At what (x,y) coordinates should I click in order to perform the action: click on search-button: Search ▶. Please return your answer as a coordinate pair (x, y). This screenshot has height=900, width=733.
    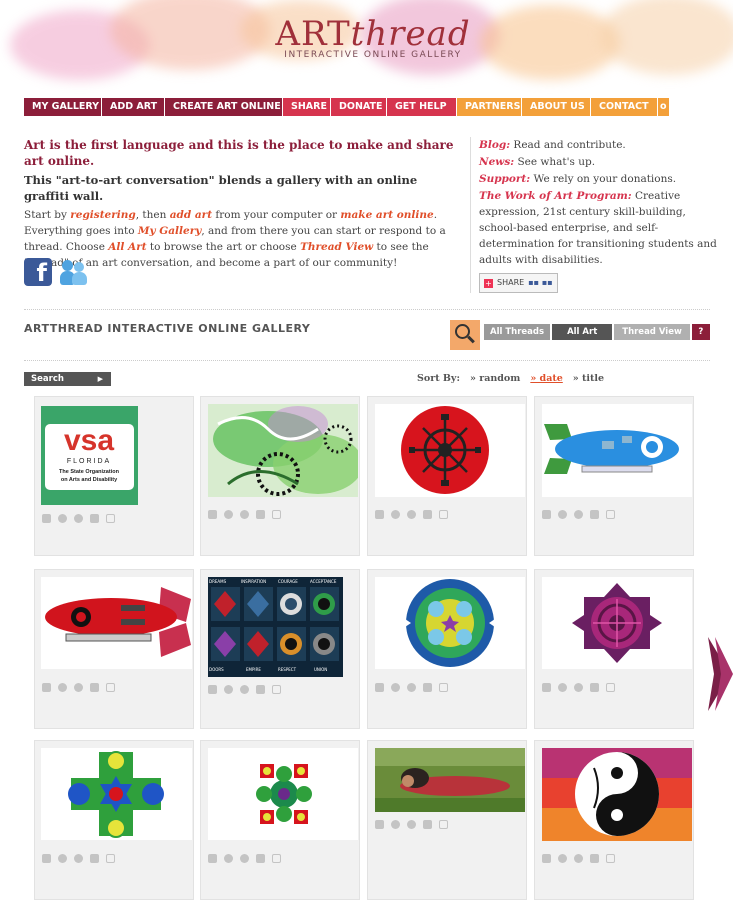
    Looking at the image, I should click on (67, 379).